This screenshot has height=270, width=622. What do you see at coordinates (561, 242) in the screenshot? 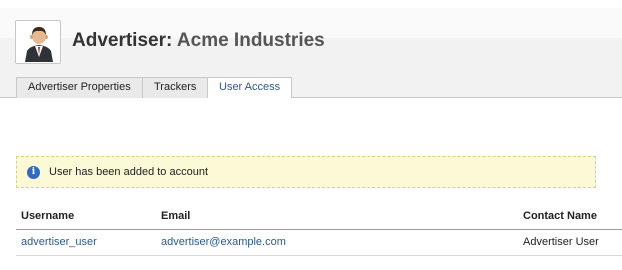
I see `contact-name-cell: Advertiser User` at bounding box center [561, 242].